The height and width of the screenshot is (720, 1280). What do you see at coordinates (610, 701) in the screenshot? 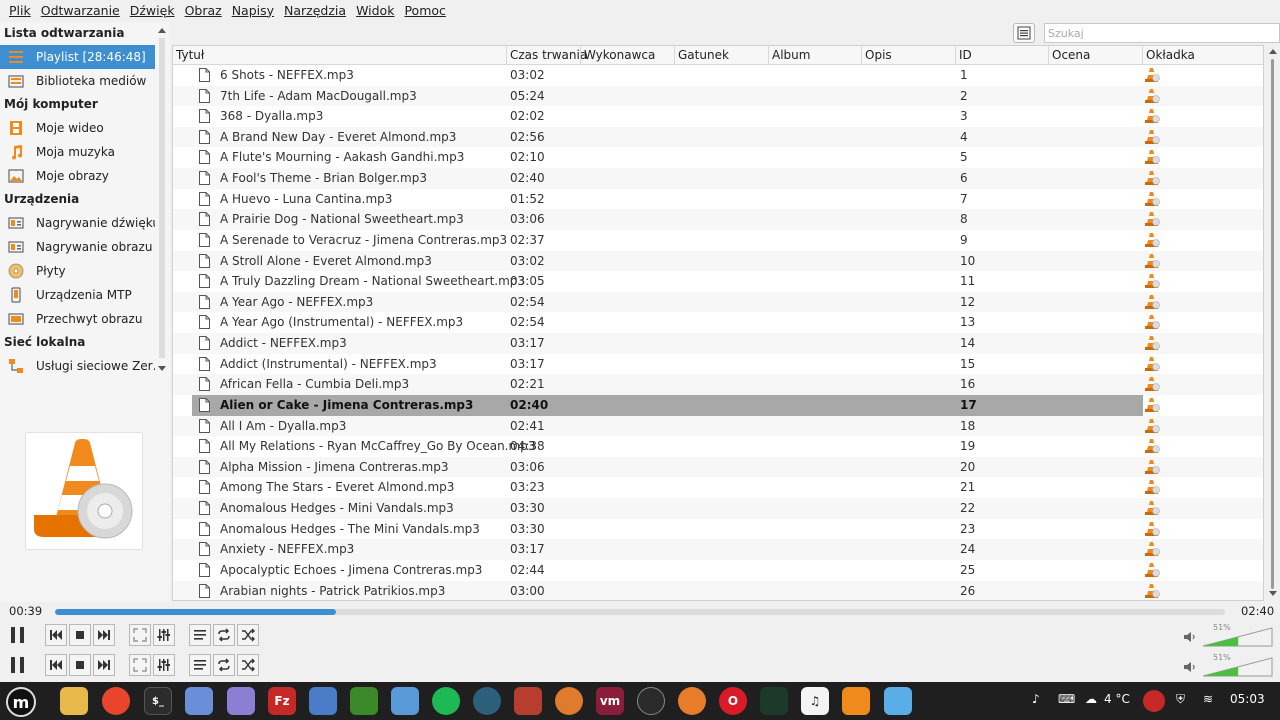
I see `vm-icon: vm` at bounding box center [610, 701].